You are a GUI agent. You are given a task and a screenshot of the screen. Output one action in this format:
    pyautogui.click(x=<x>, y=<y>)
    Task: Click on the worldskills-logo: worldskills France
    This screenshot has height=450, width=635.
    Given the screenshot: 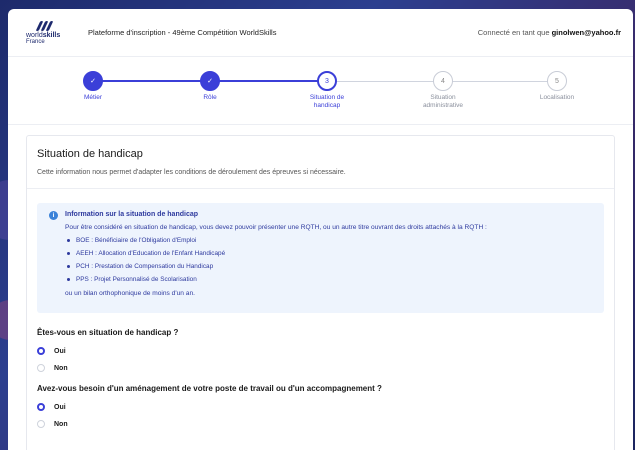 What is the action you would take?
    pyautogui.click(x=46, y=33)
    